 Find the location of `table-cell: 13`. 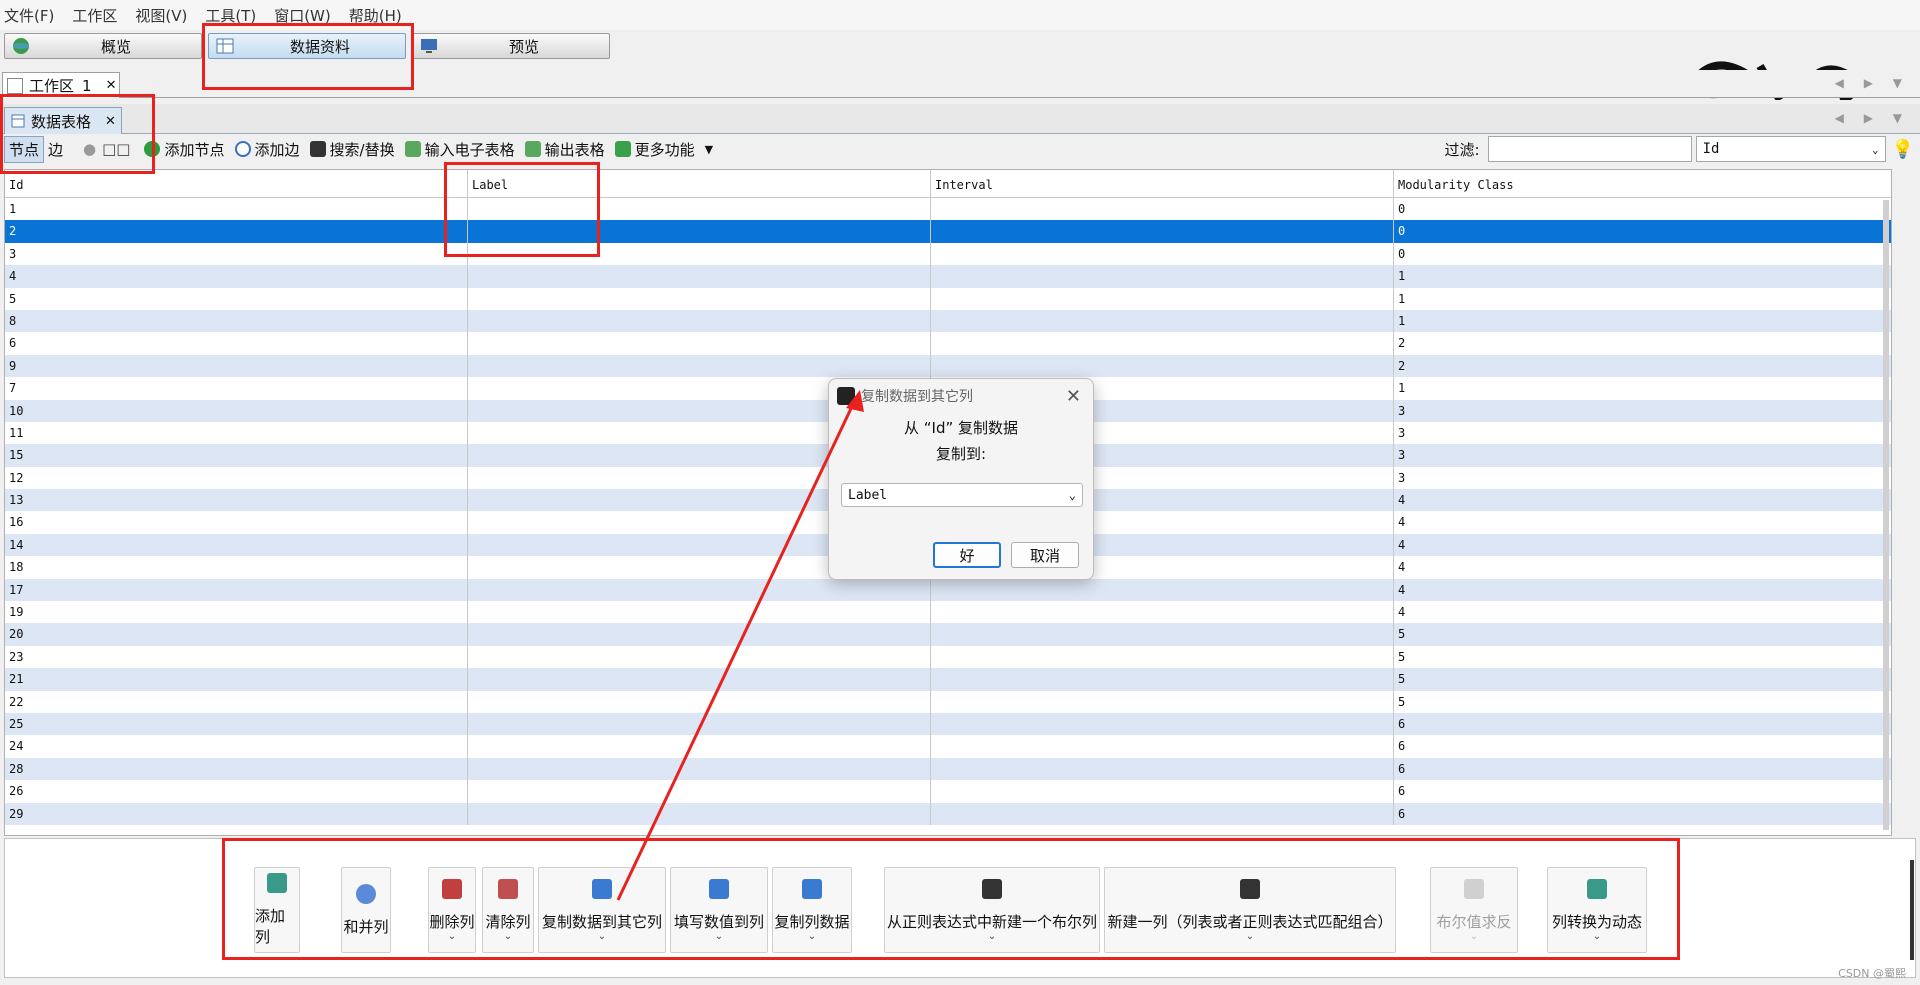

table-cell: 13 is located at coordinates (236, 500).